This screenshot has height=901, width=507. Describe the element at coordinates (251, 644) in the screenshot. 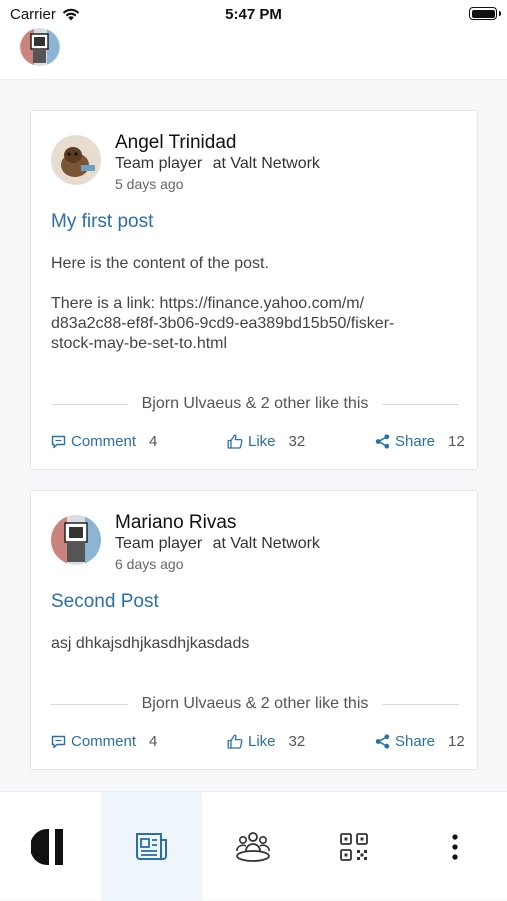

I see `post-body: asj dhkajsdhjkasdhjkasdads` at that location.